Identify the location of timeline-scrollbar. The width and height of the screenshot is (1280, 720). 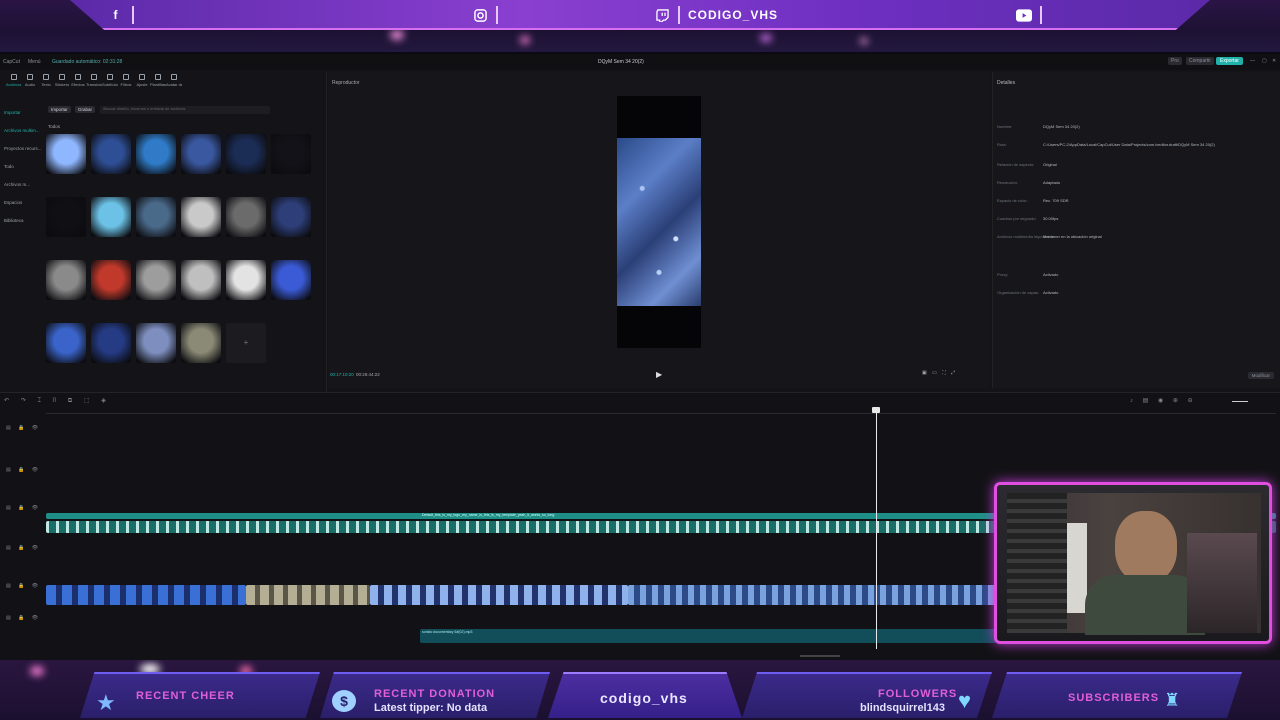
(820, 656).